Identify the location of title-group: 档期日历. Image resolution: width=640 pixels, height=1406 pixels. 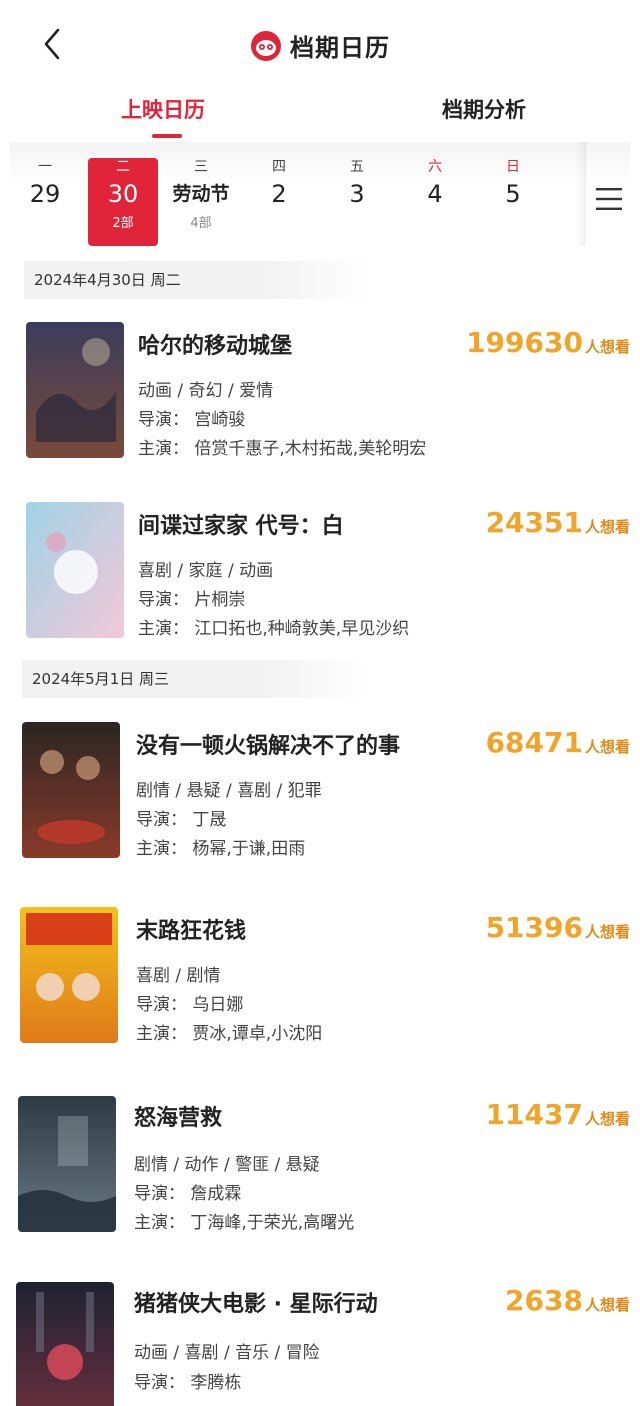
(320, 45).